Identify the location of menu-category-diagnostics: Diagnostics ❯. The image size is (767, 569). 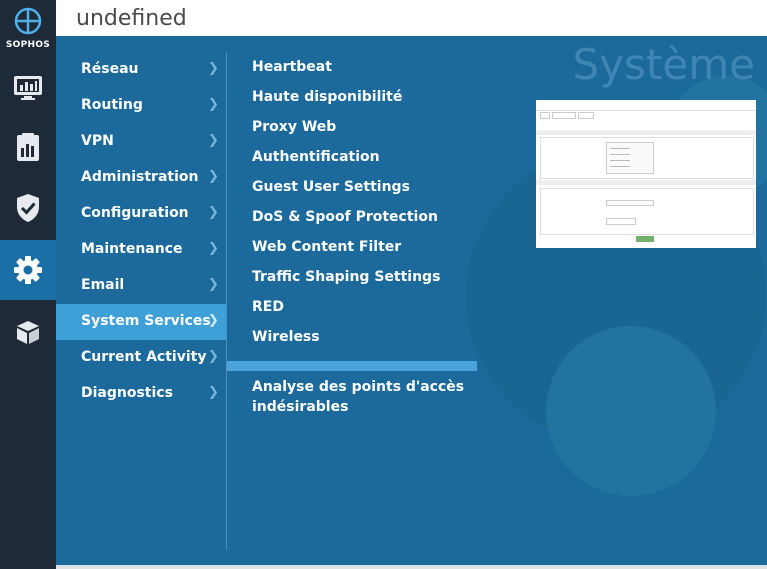
(141, 394).